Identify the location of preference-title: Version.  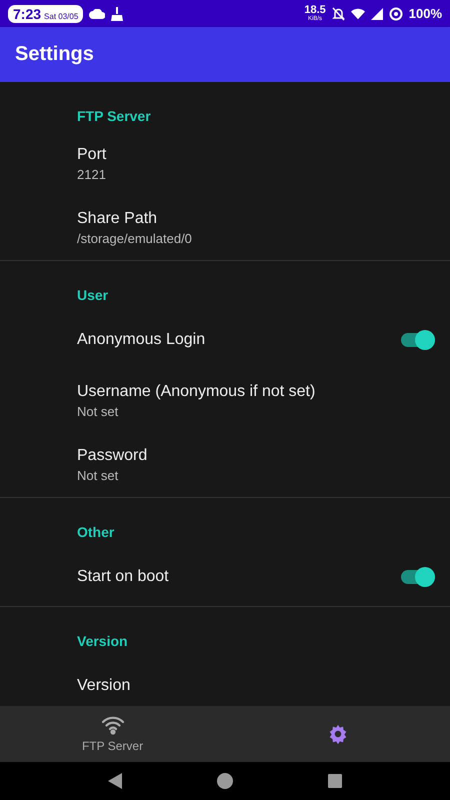
(104, 686).